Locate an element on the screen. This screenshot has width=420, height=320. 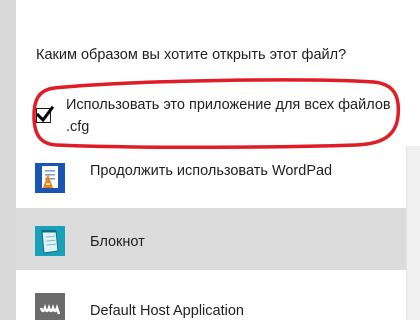
app-label-notepad: Блокнот is located at coordinates (117, 242).